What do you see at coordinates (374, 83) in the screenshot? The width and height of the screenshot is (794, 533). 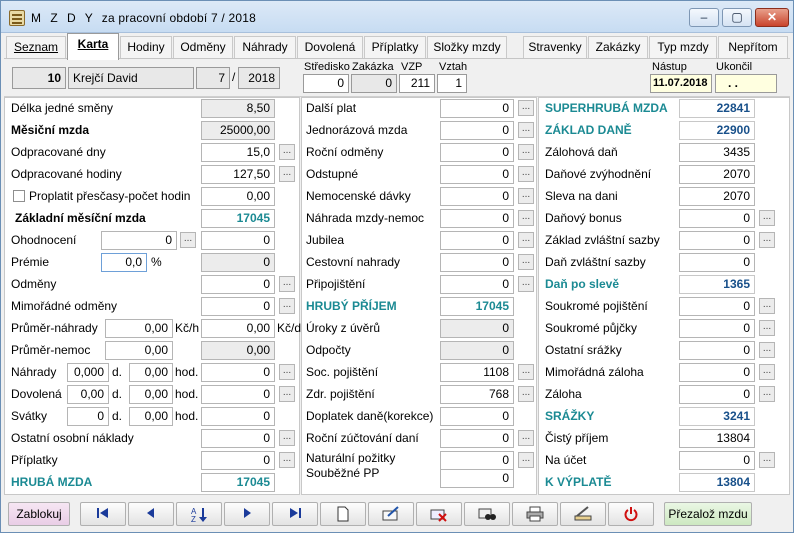 I see `zakazka-field: 0` at bounding box center [374, 83].